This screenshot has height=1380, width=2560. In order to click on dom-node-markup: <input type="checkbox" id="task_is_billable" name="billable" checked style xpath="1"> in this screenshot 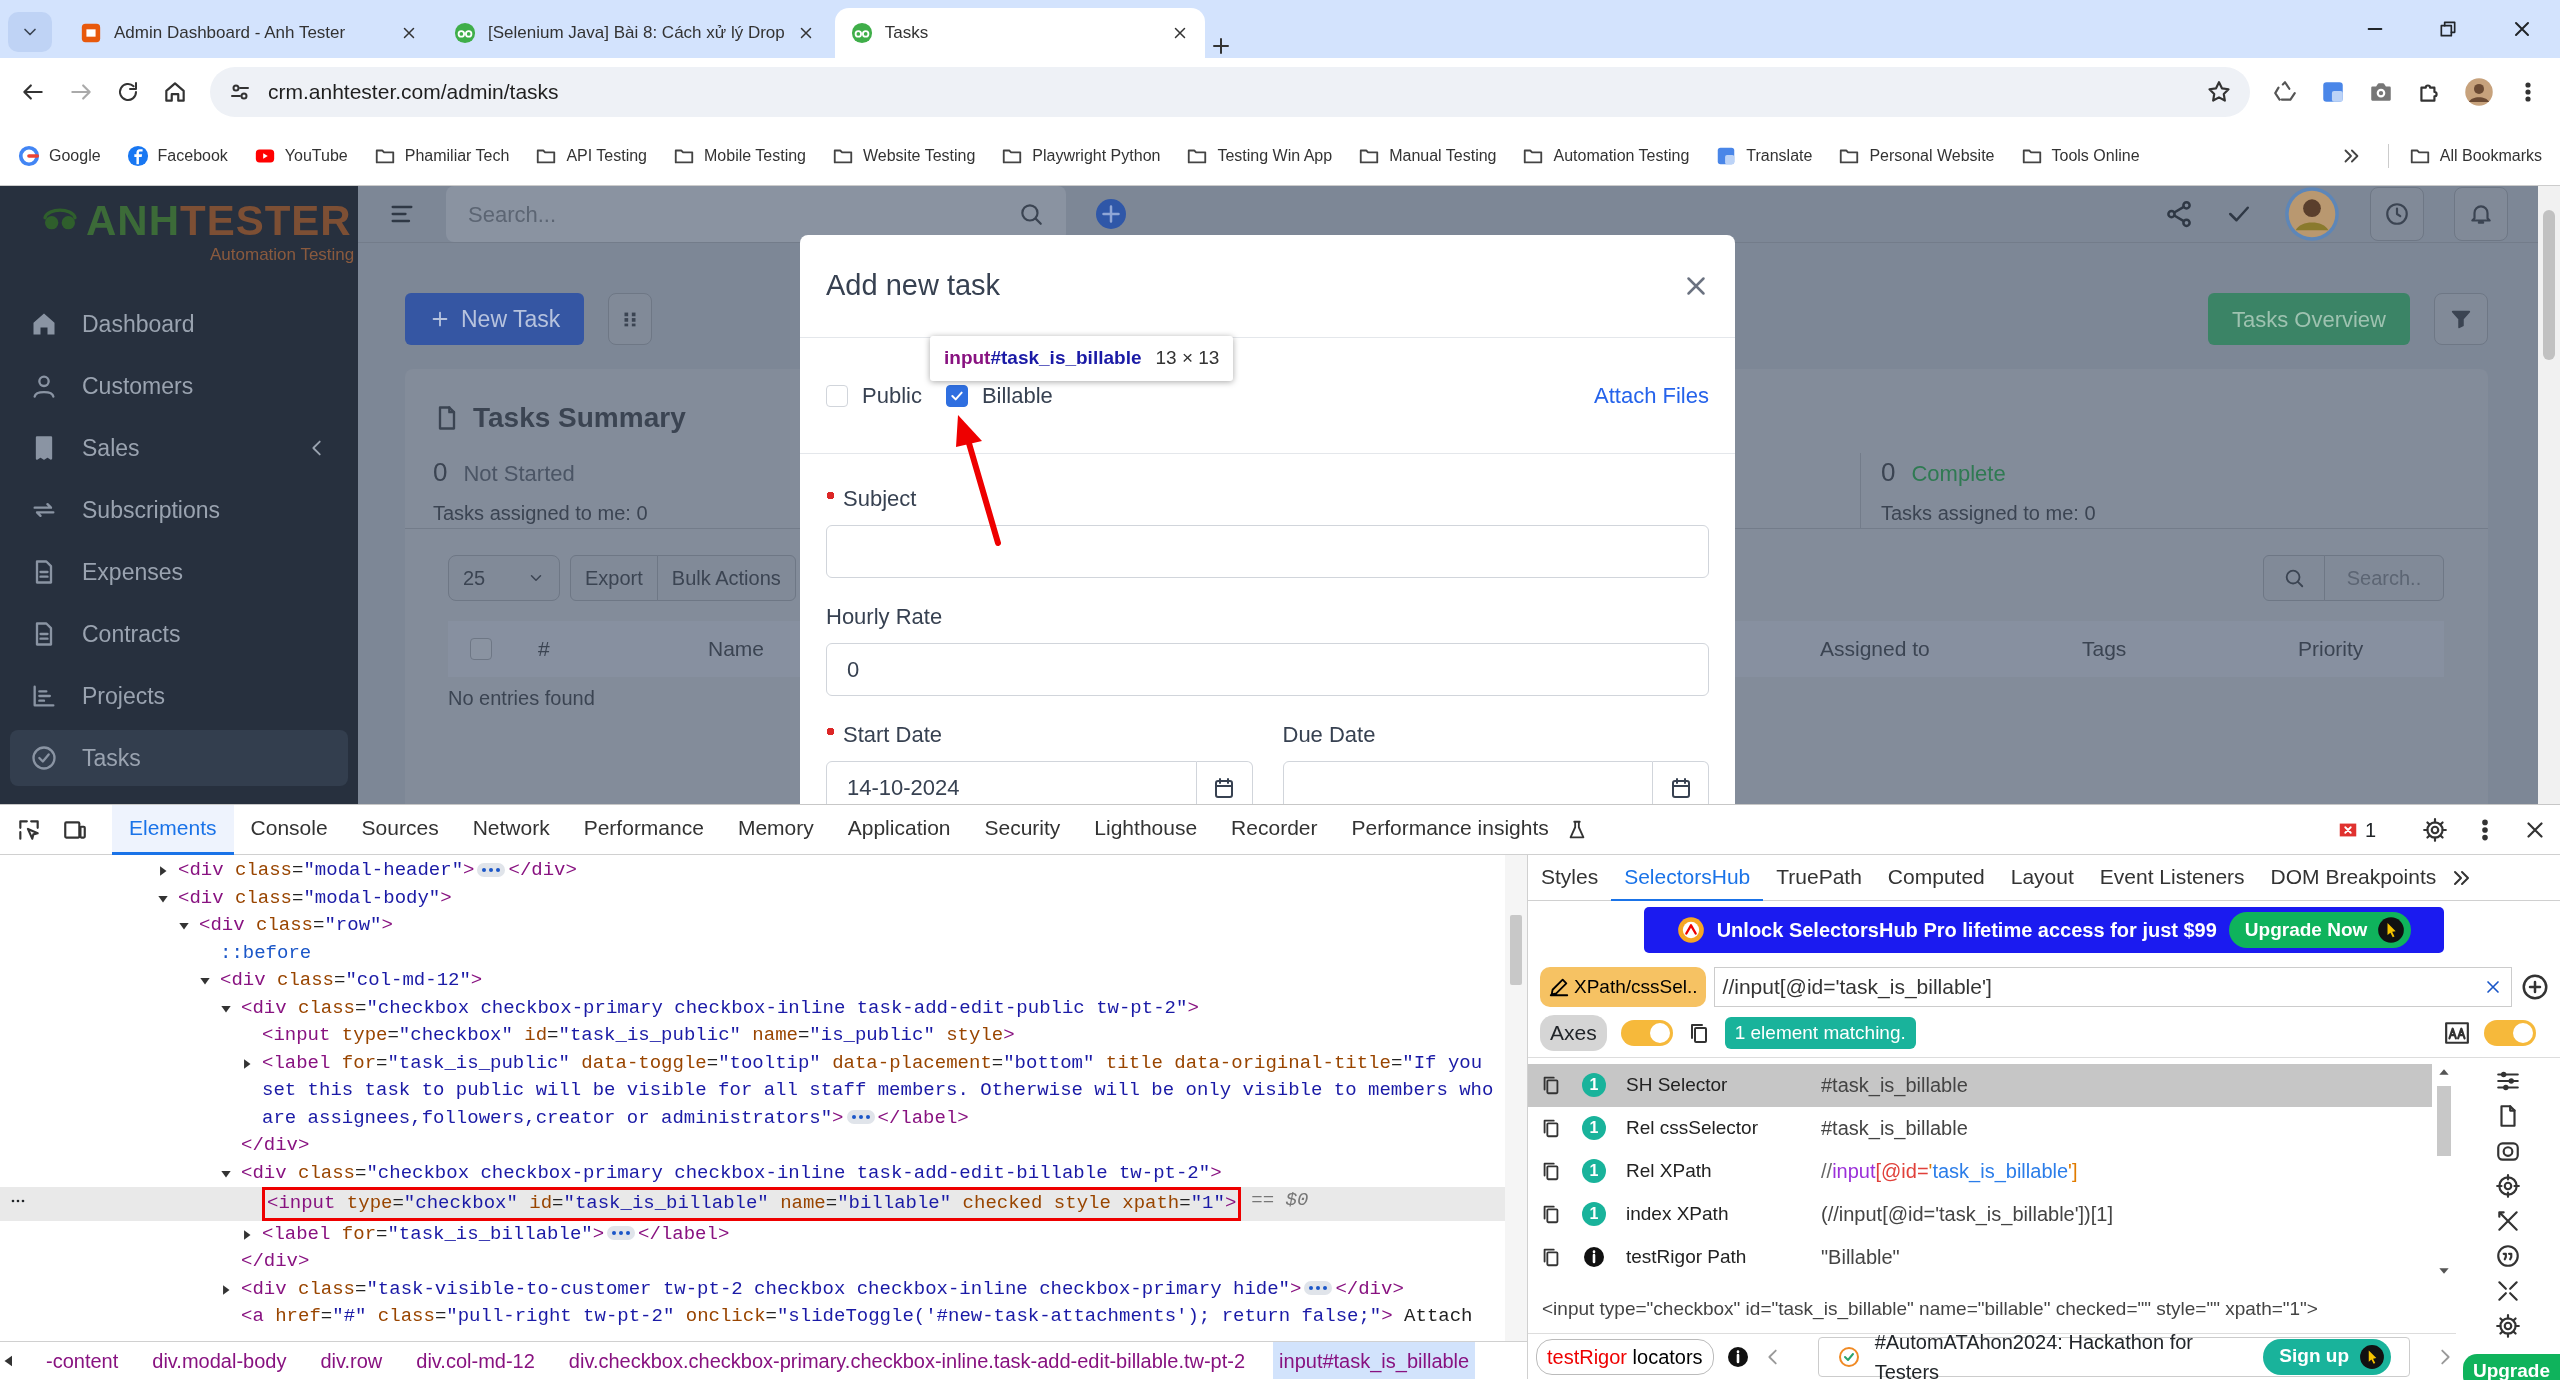, I will do `click(752, 1204)`.